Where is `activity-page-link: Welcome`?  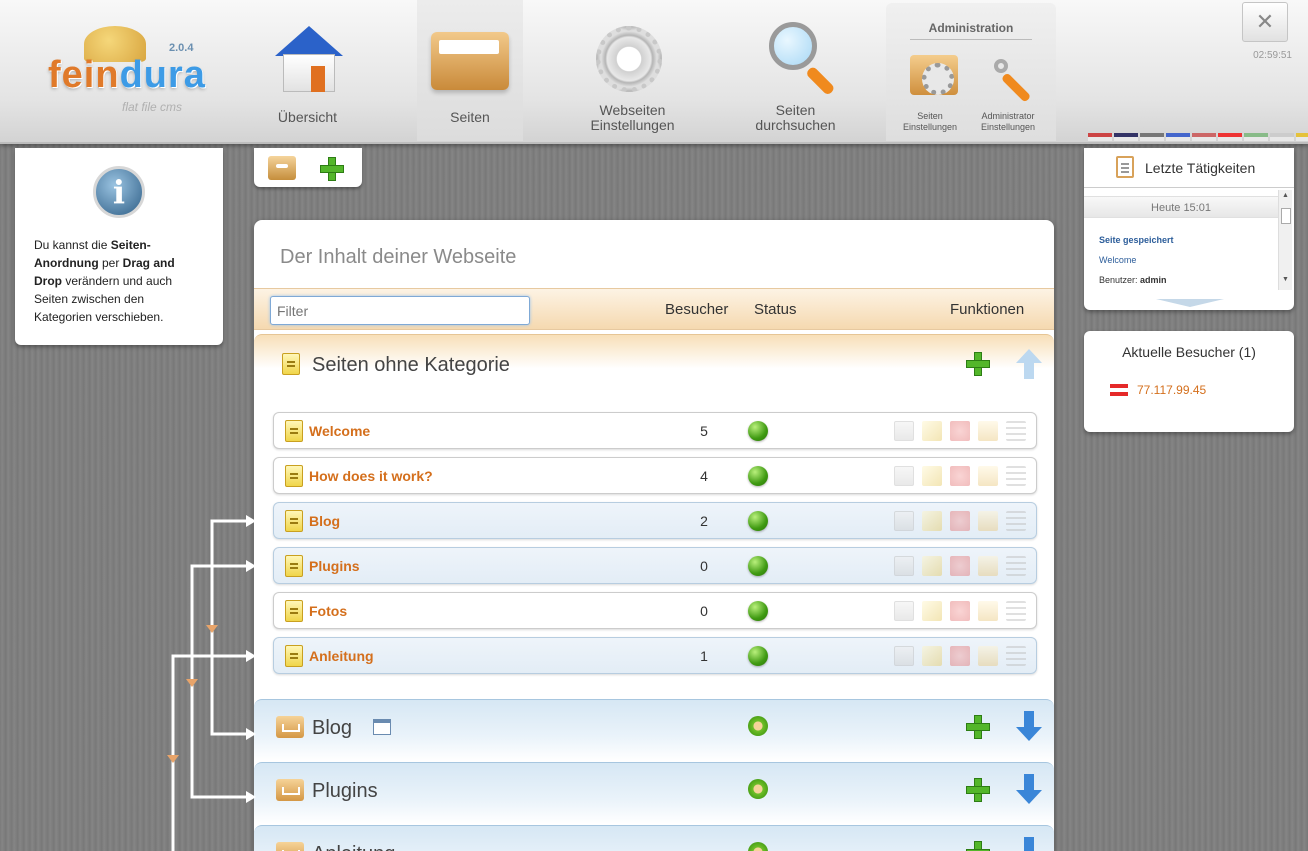 activity-page-link: Welcome is located at coordinates (1117, 260).